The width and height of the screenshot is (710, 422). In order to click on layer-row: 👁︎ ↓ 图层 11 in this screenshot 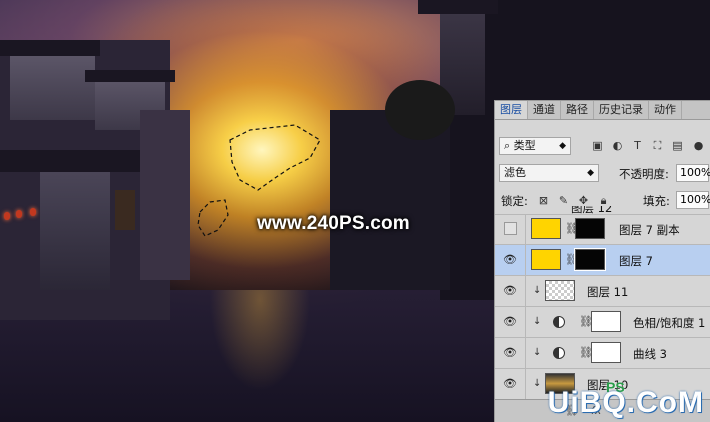, I will do `click(602, 291)`.